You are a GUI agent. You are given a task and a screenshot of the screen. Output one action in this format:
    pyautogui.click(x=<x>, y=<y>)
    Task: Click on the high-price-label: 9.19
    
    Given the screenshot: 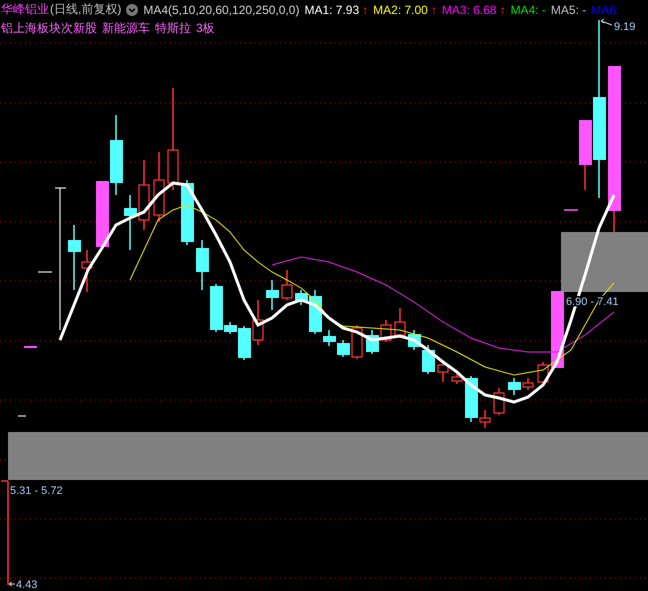 What is the action you would take?
    pyautogui.click(x=625, y=27)
    